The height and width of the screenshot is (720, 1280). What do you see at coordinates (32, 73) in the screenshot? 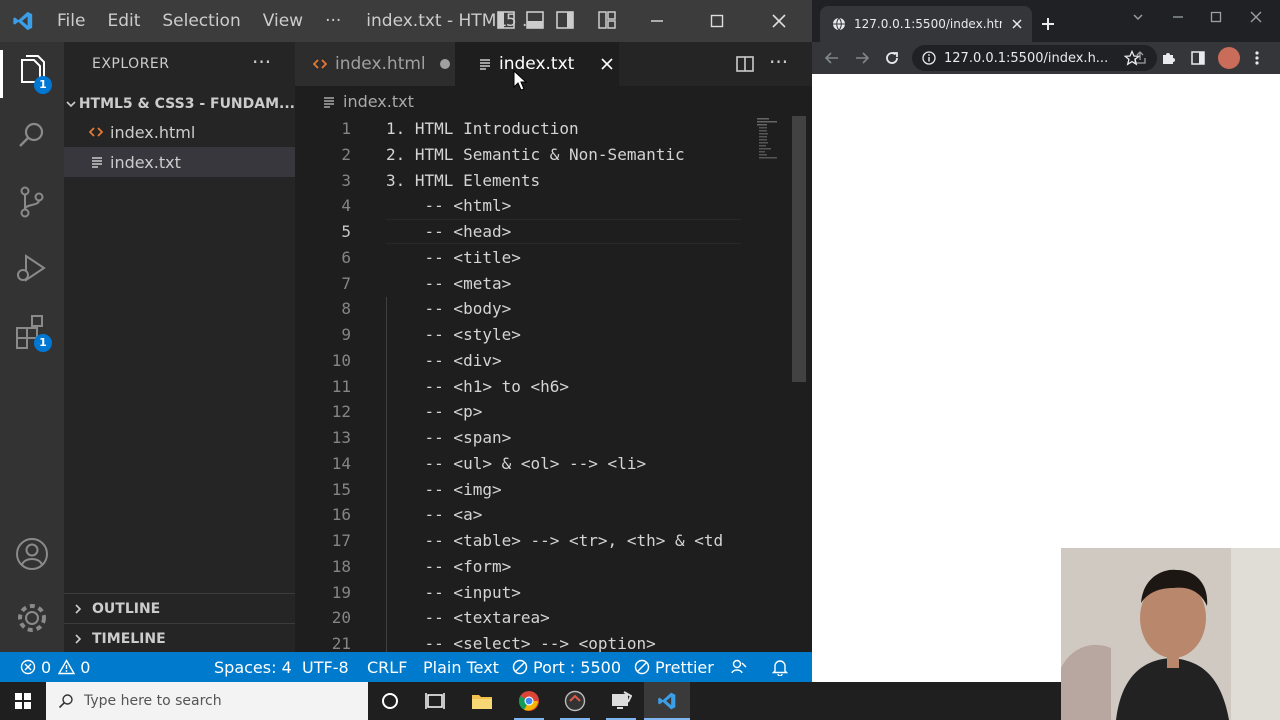
I see `explorer-icon: 1` at bounding box center [32, 73].